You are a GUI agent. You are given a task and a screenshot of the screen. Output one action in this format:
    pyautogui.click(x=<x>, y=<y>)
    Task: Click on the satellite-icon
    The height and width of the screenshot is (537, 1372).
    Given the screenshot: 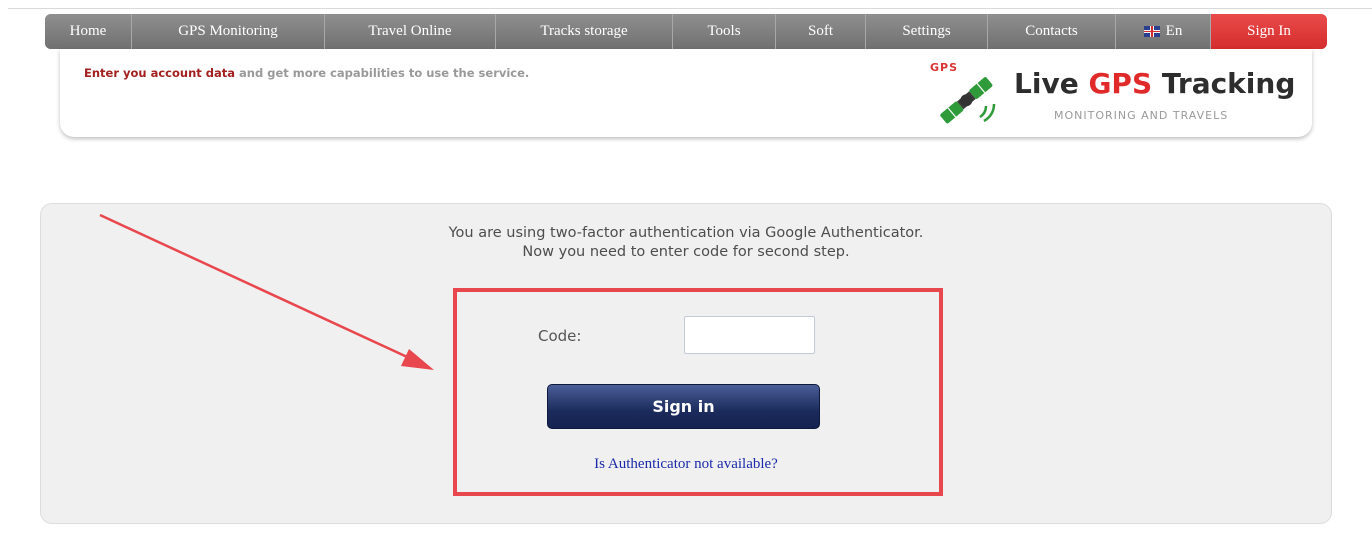 What is the action you would take?
    pyautogui.click(x=968, y=100)
    